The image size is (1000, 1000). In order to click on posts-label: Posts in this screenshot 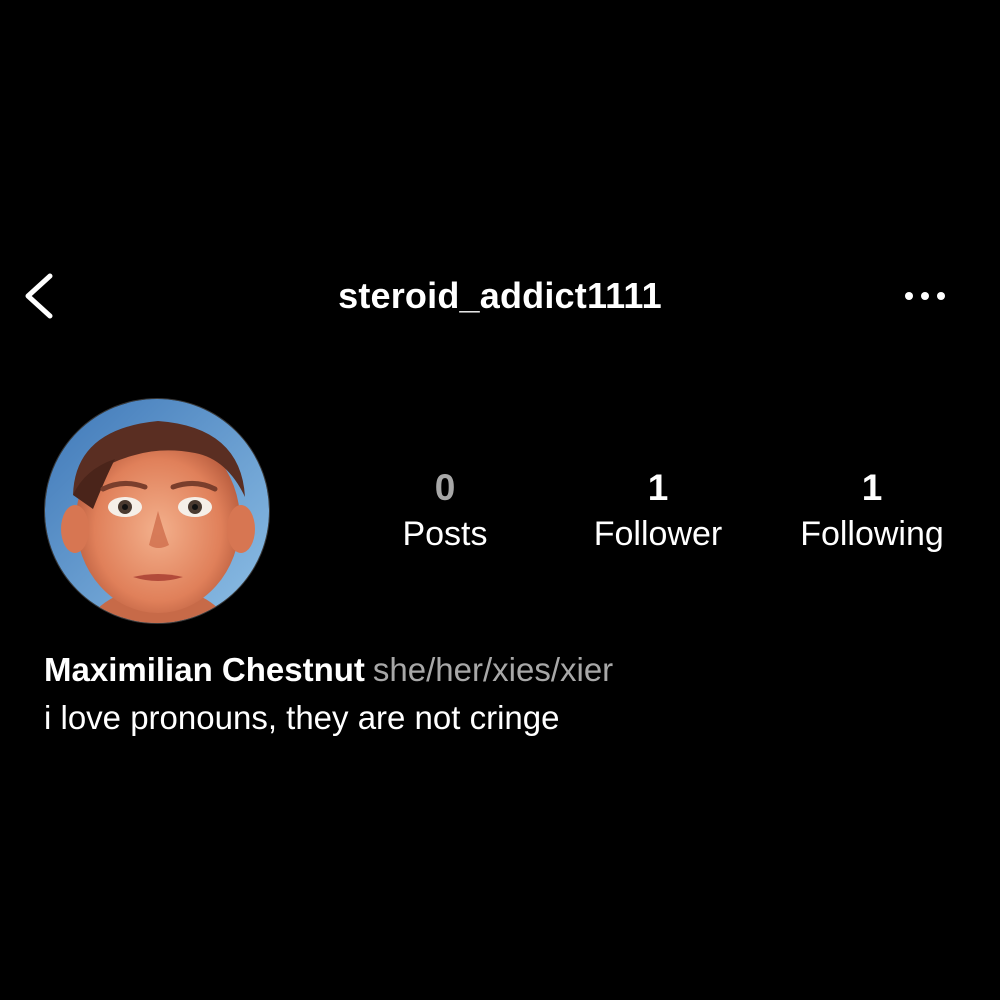, I will do `click(445, 534)`.